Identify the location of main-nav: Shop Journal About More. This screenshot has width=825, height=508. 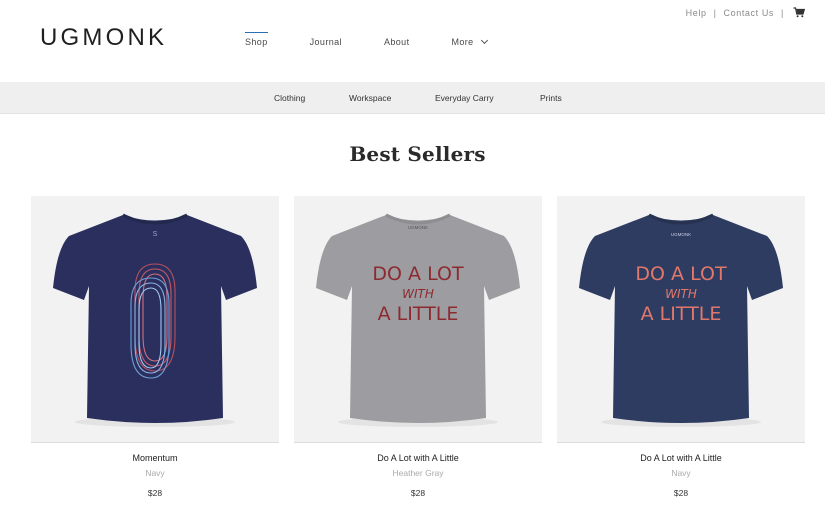
(387, 39).